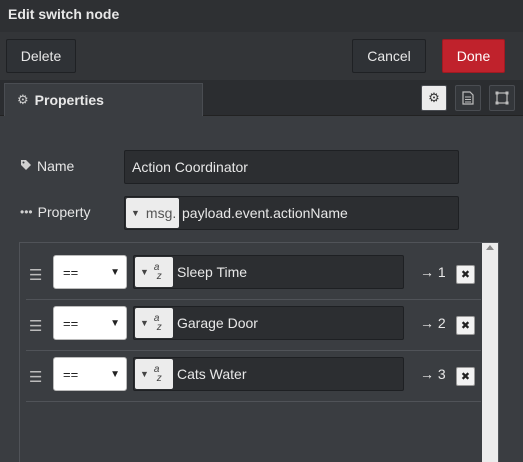  I want to click on cancel-button: Cancel, so click(389, 56).